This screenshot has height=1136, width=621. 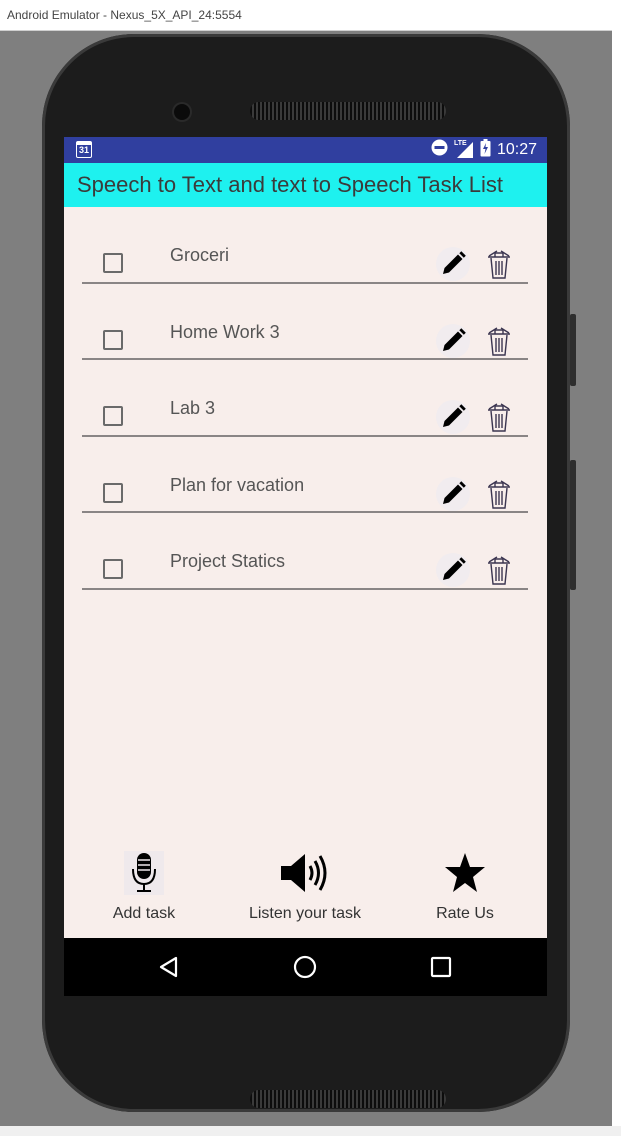 I want to click on list-item: Project Statics, so click(x=305, y=551).